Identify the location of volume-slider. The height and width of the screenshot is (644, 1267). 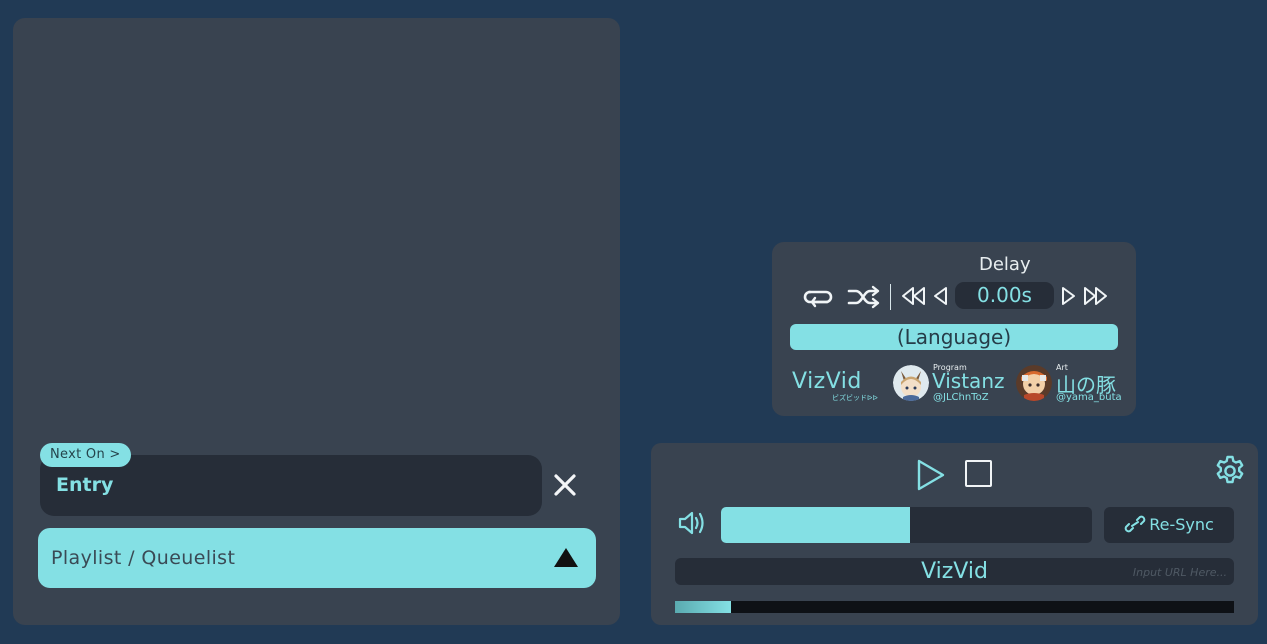
(906, 525).